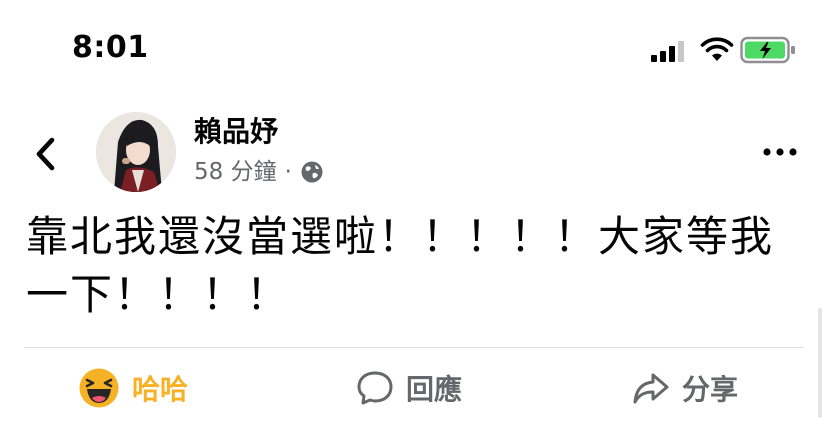  Describe the element at coordinates (414, 347) in the screenshot. I see `divider` at that location.